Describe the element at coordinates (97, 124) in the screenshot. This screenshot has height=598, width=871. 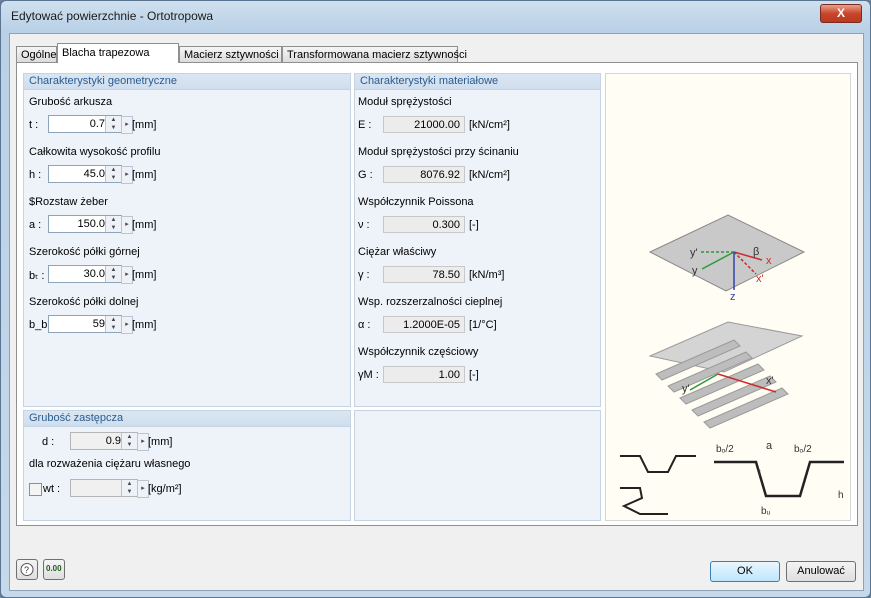
I see `sheet-thickness-value: 0.7` at that location.